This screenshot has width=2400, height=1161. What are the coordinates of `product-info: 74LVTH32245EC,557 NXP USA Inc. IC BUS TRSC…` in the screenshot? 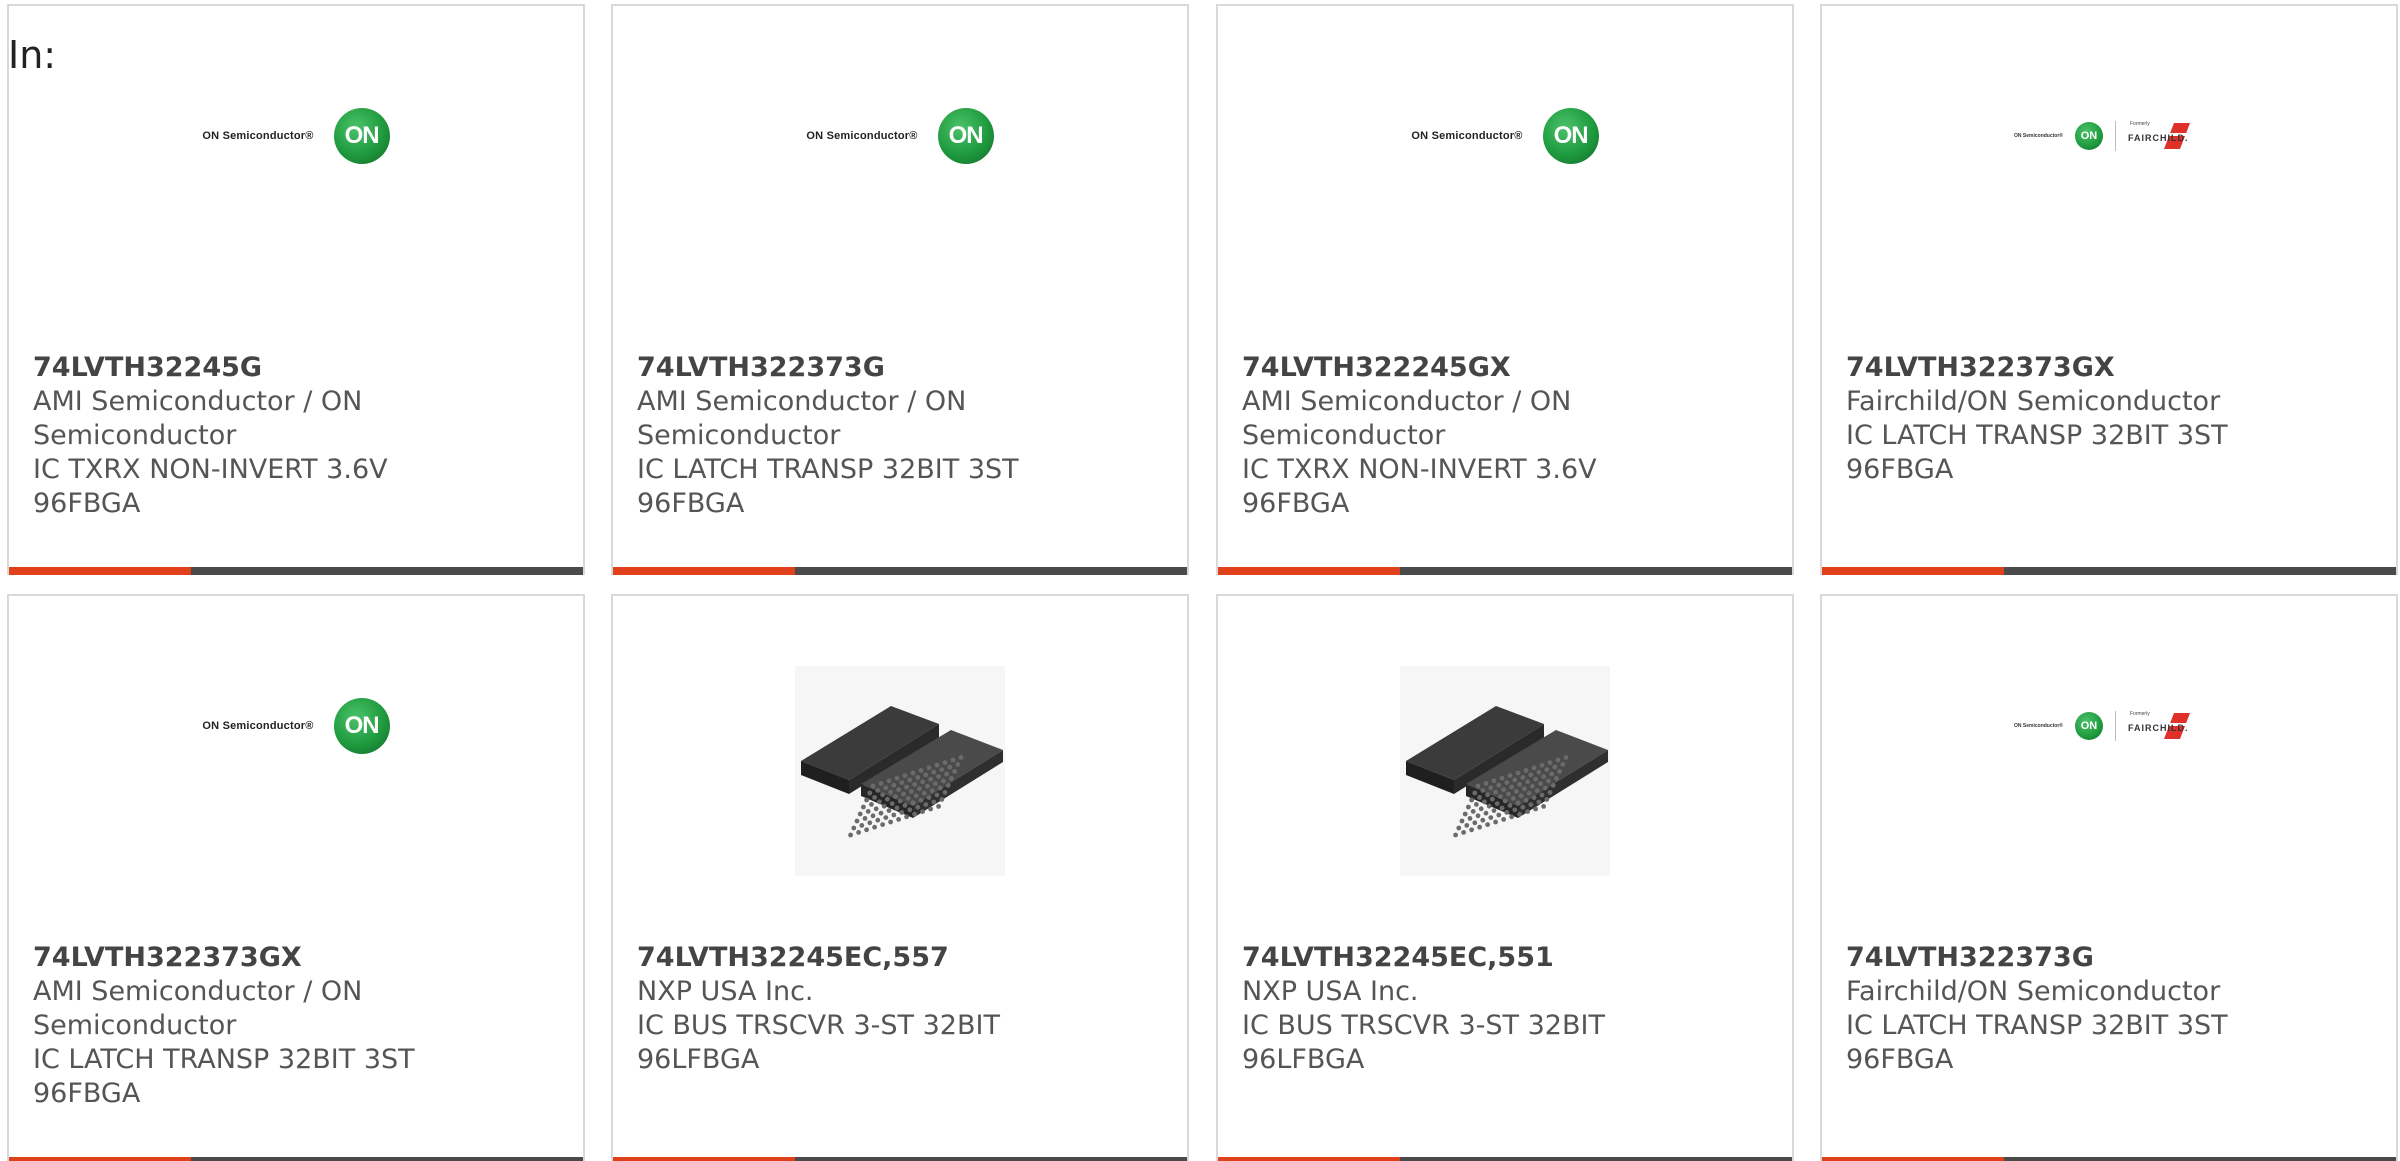 It's located at (847, 1009).